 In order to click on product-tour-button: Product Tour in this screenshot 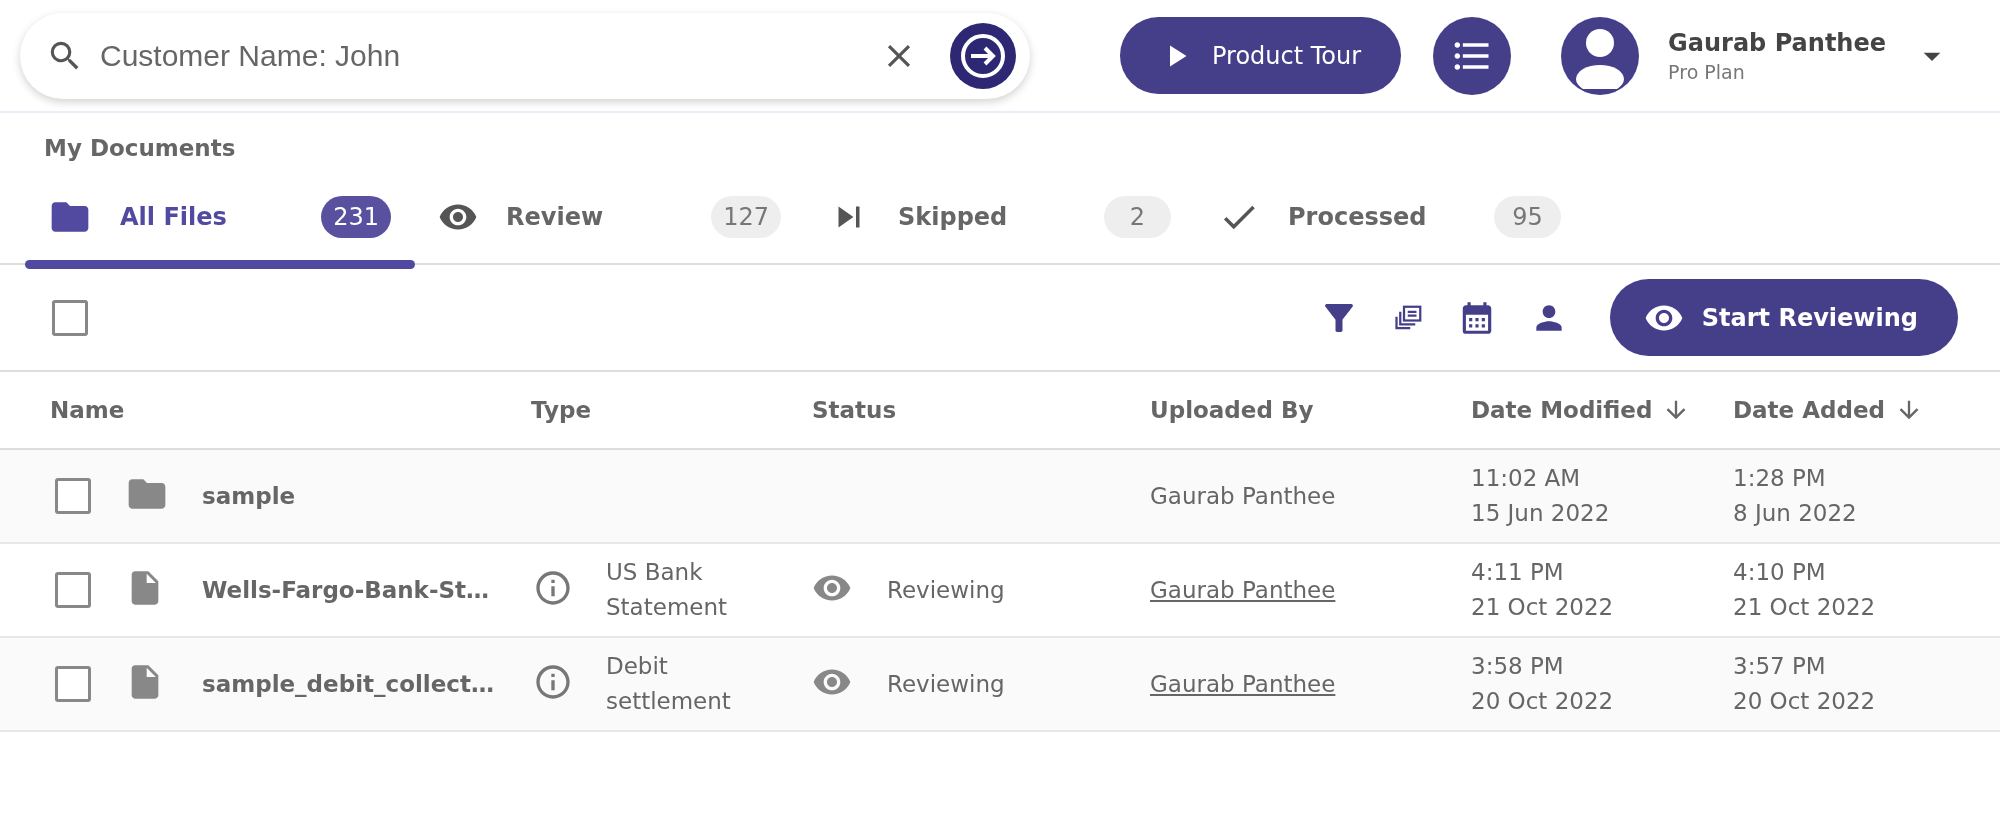, I will do `click(1261, 55)`.